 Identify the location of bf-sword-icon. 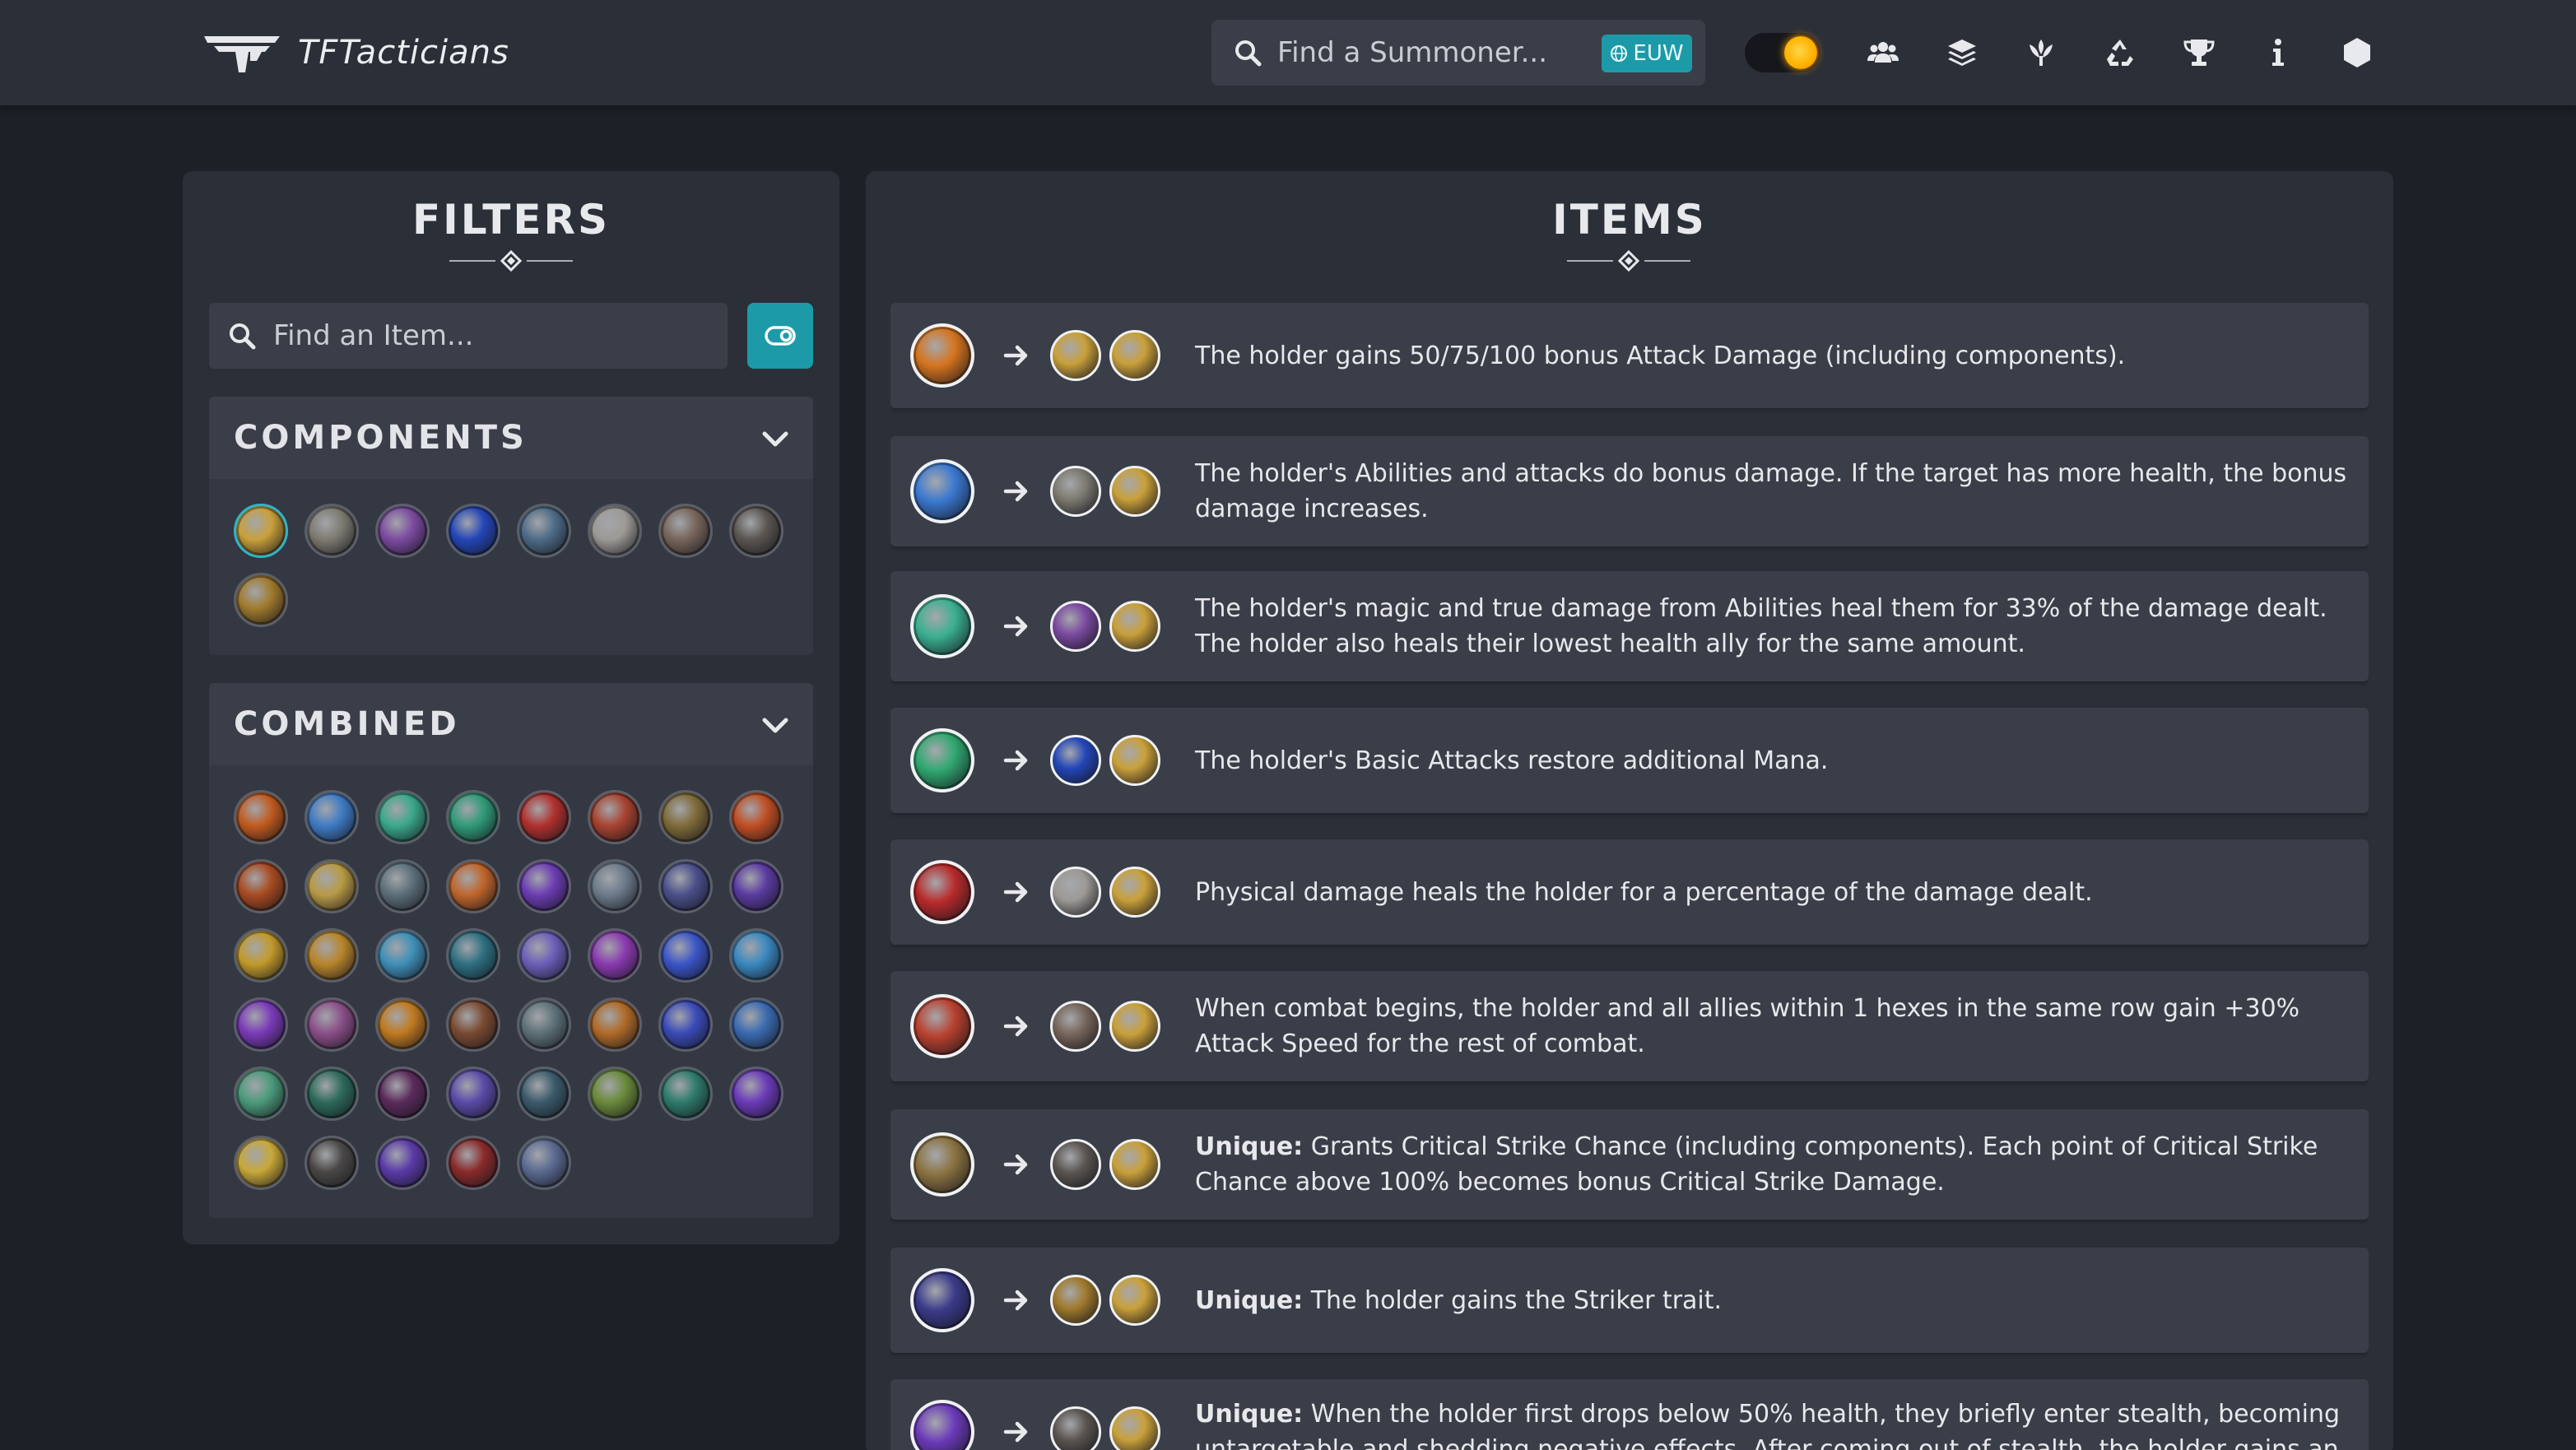
(261, 531).